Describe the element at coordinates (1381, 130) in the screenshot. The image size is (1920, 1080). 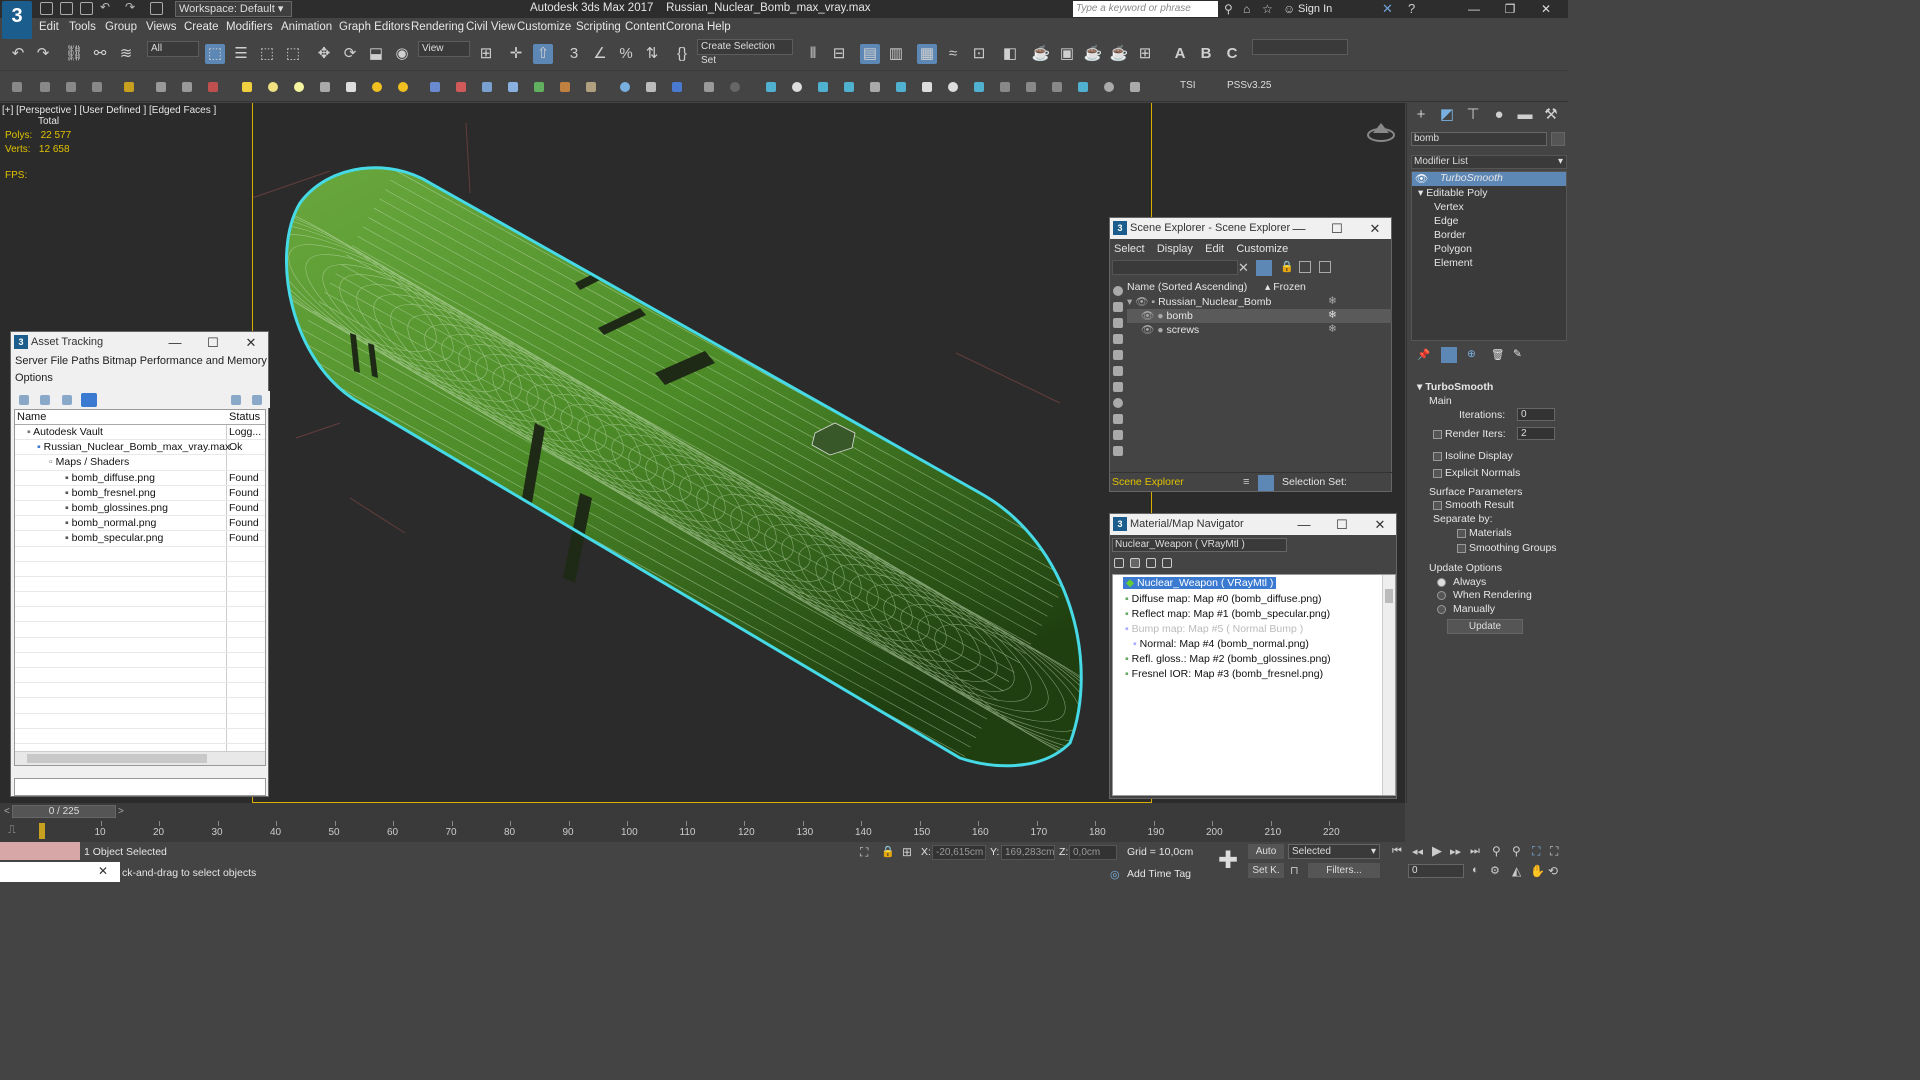
I see `viewcube-icon` at that location.